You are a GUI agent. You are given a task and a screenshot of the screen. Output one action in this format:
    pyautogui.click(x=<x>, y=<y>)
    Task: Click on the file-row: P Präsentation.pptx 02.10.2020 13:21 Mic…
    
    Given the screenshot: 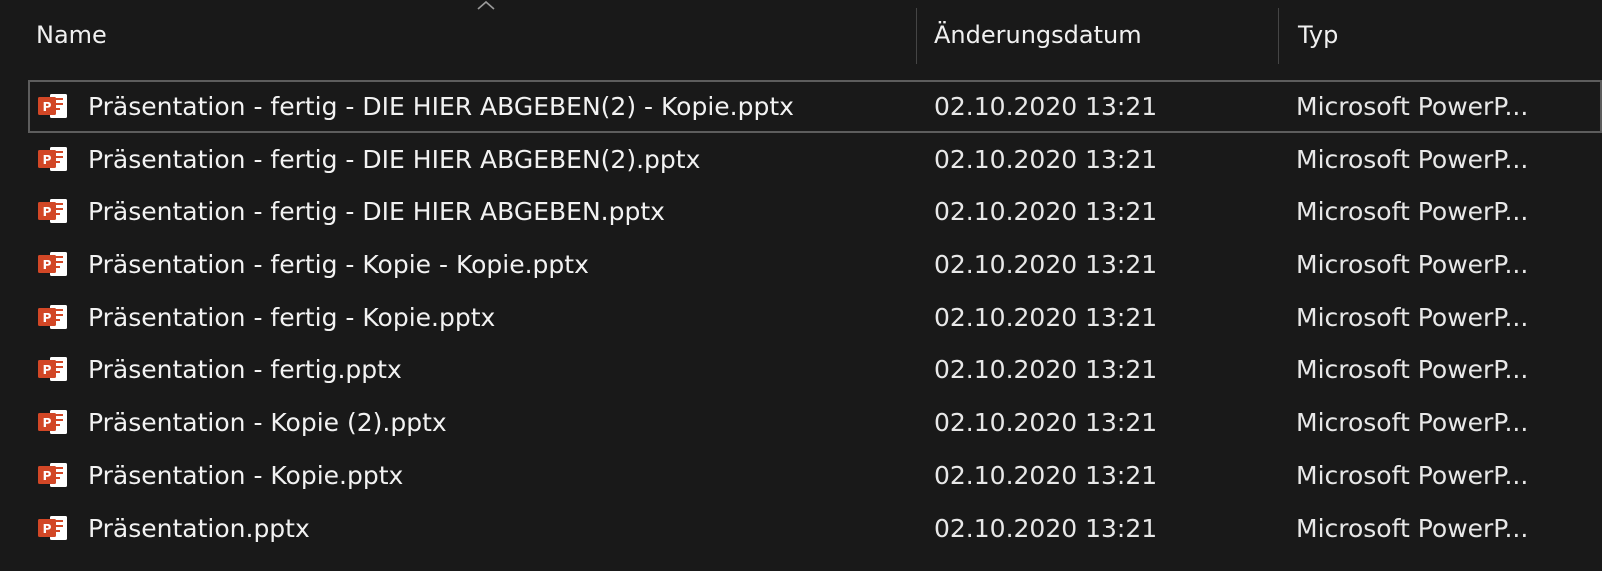 What is the action you would take?
    pyautogui.click(x=815, y=528)
    